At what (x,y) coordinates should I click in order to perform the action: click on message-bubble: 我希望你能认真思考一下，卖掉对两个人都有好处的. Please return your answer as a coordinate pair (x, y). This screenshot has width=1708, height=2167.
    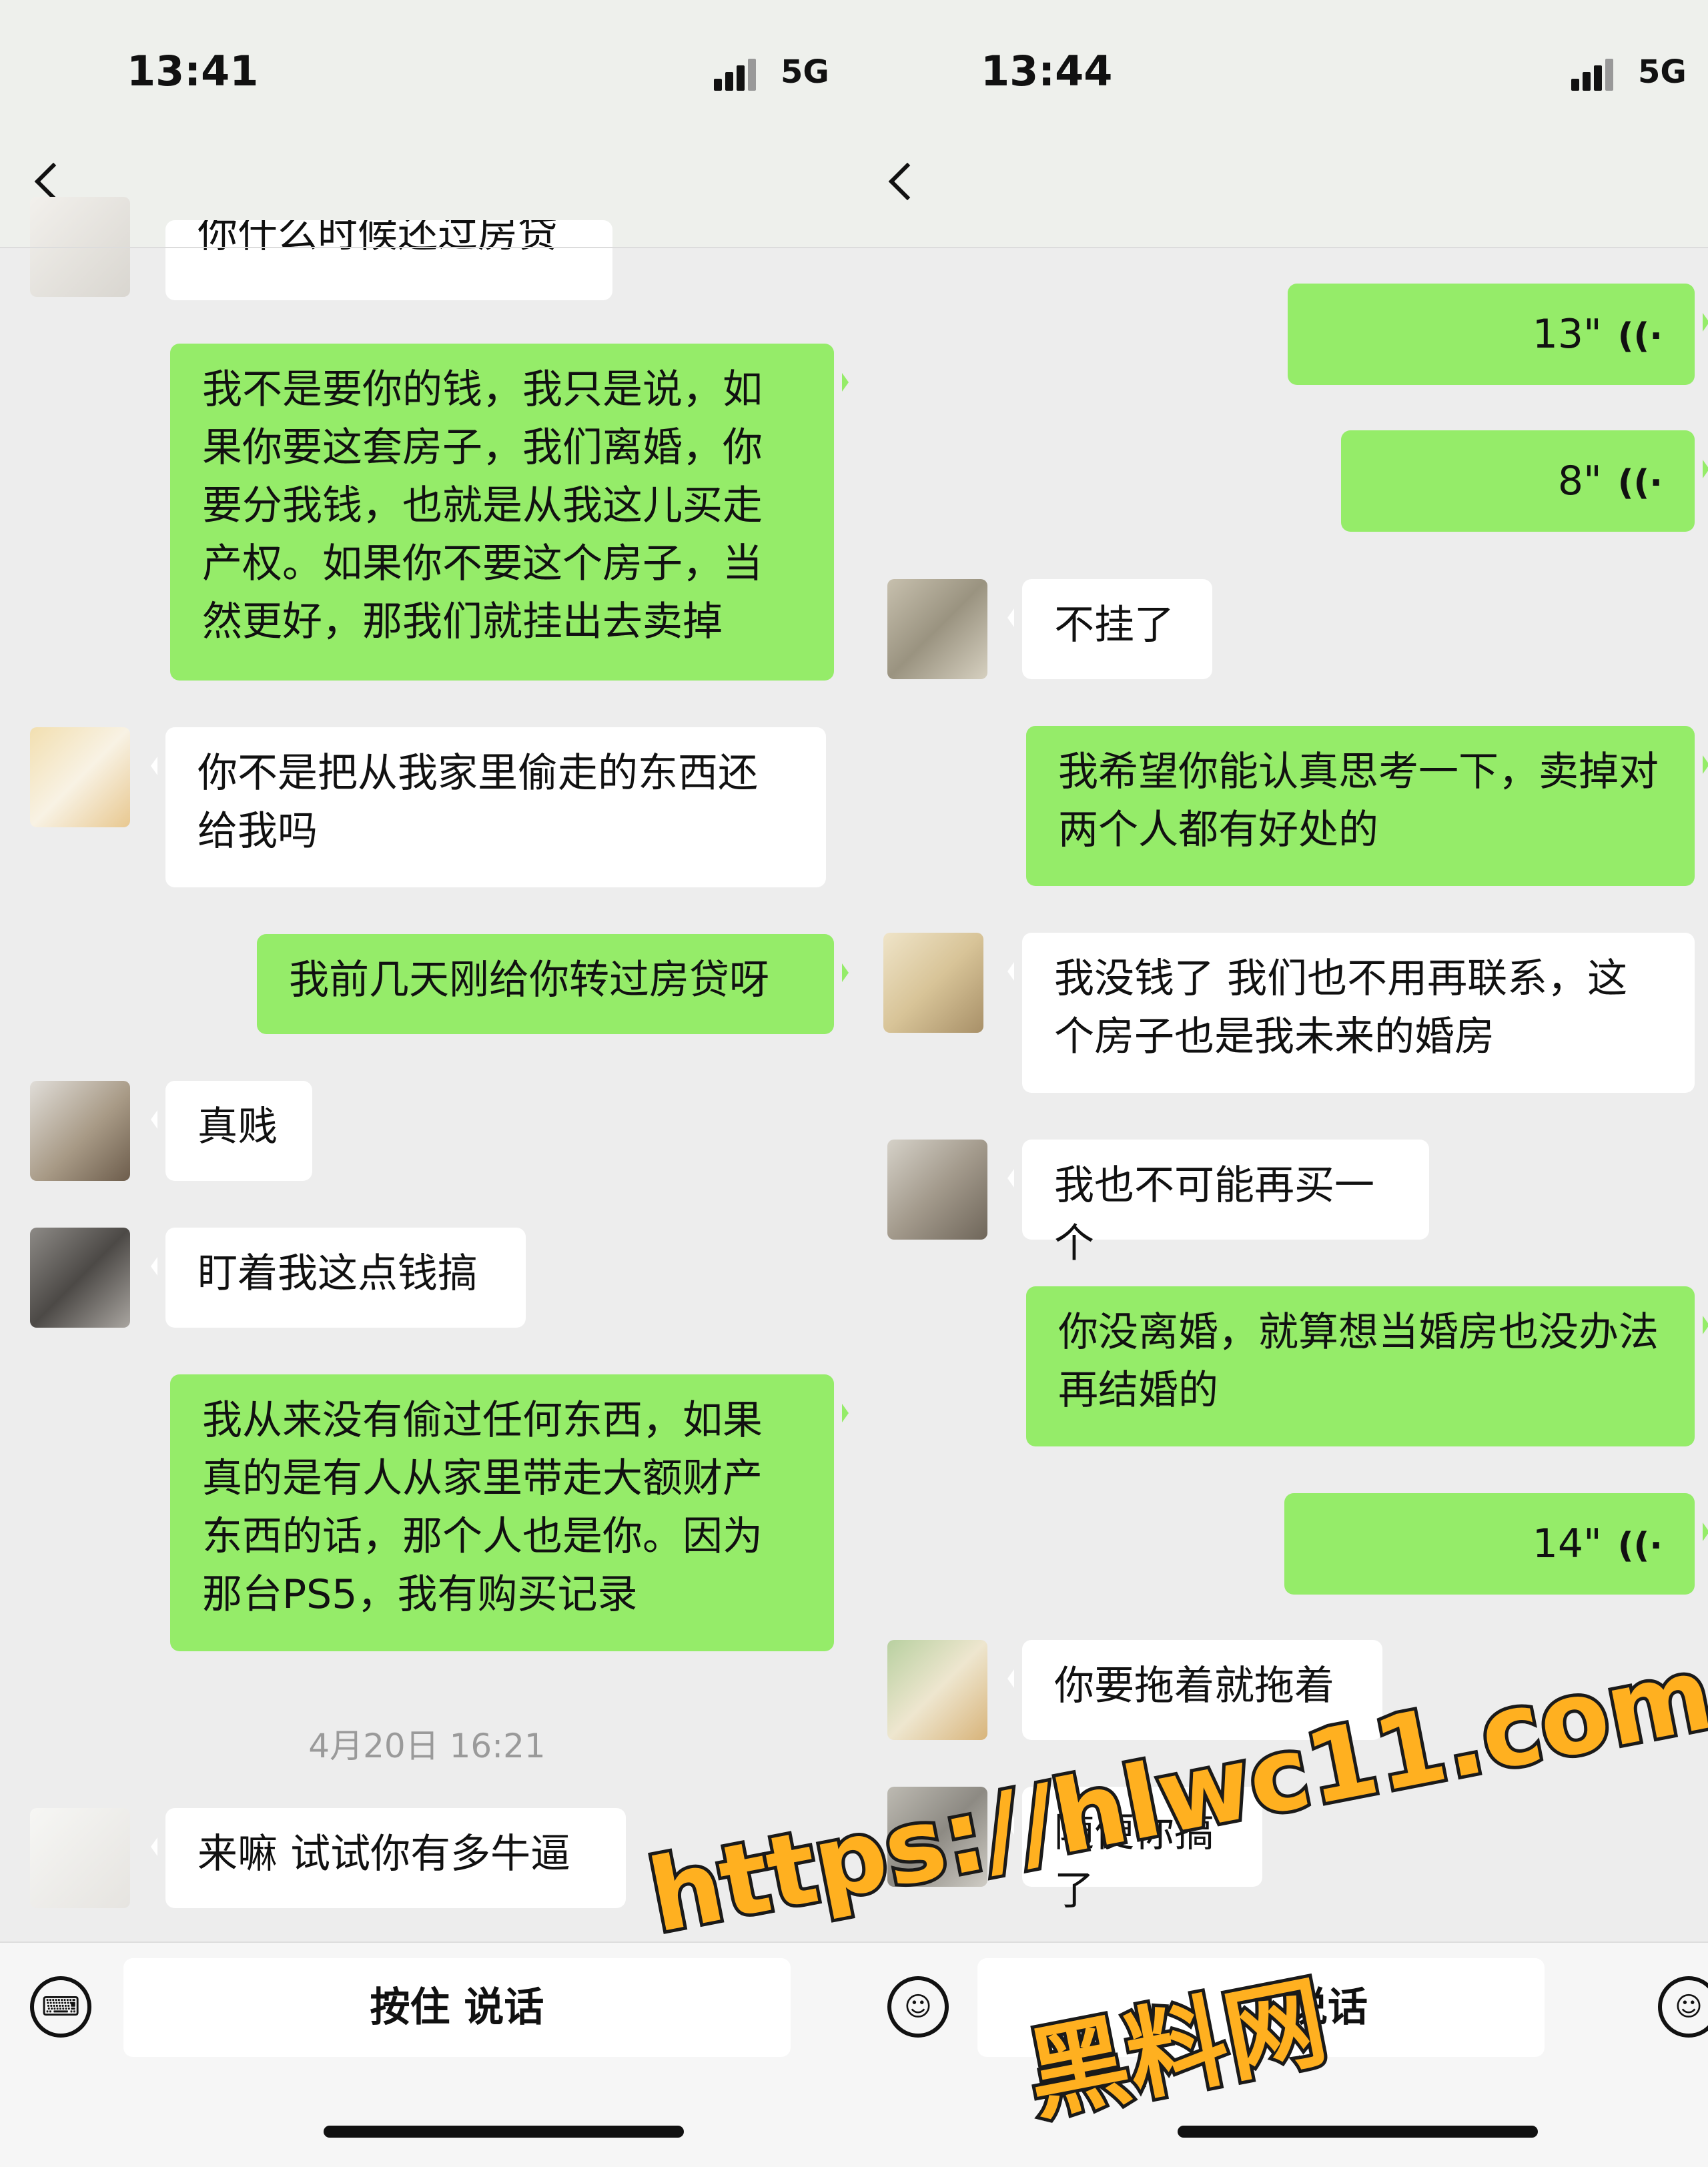
    Looking at the image, I should click on (1367, 806).